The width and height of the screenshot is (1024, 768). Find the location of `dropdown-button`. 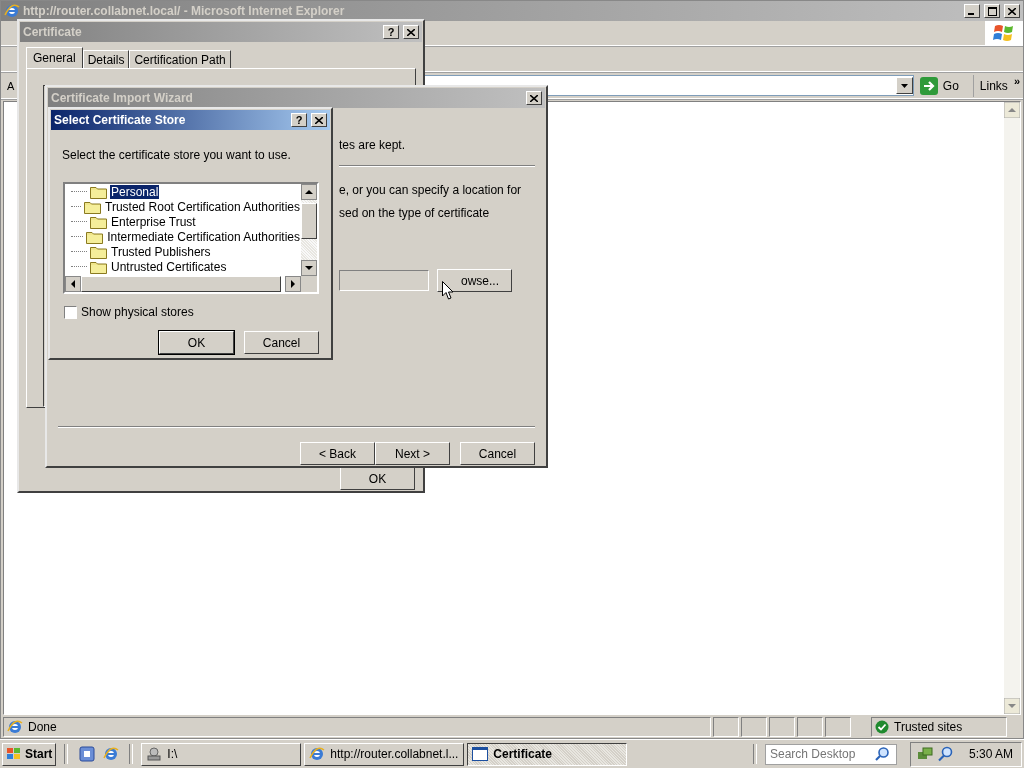

dropdown-button is located at coordinates (904, 85).